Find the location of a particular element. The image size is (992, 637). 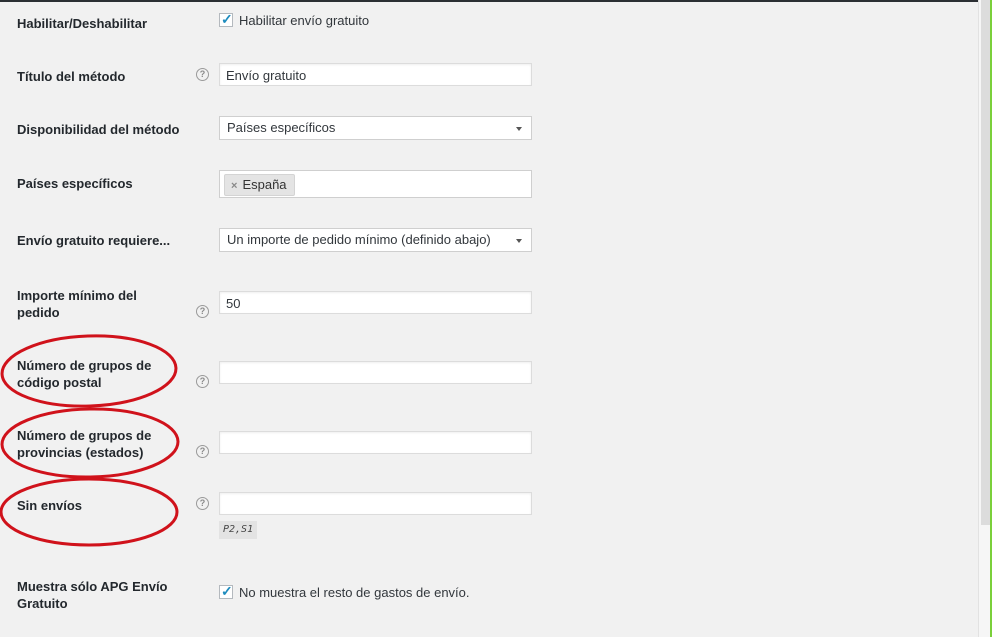

countries-multiselect: × España is located at coordinates (375, 184).